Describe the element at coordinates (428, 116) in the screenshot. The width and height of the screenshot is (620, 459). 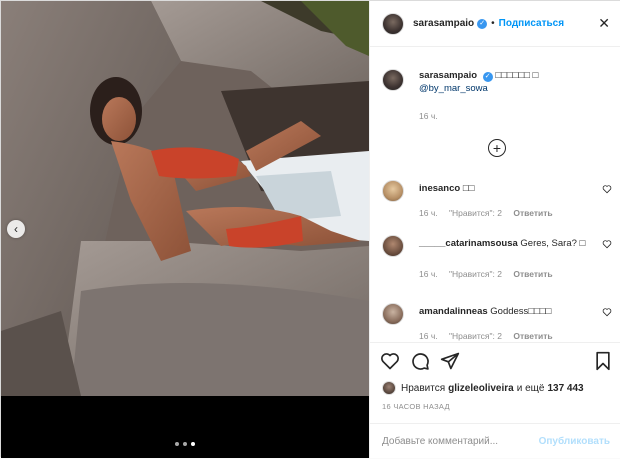
I see `caption-timestamp: 16 ч.` at that location.